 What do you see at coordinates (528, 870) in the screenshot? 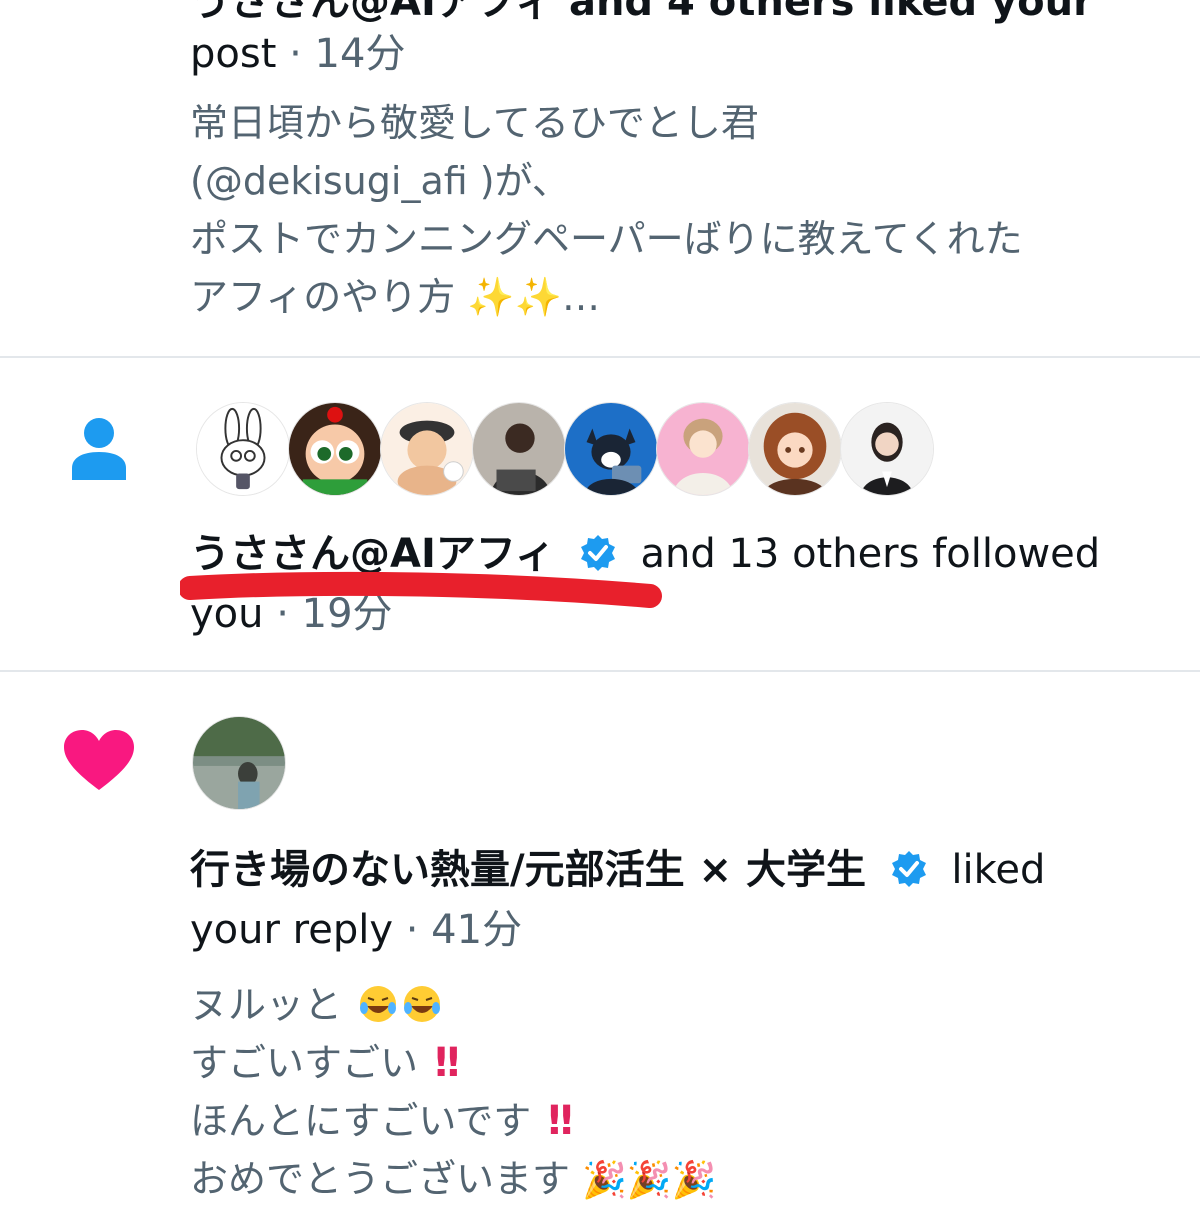
I see `user-name: 行き場のない熱量/元部活生 × 大学生` at bounding box center [528, 870].